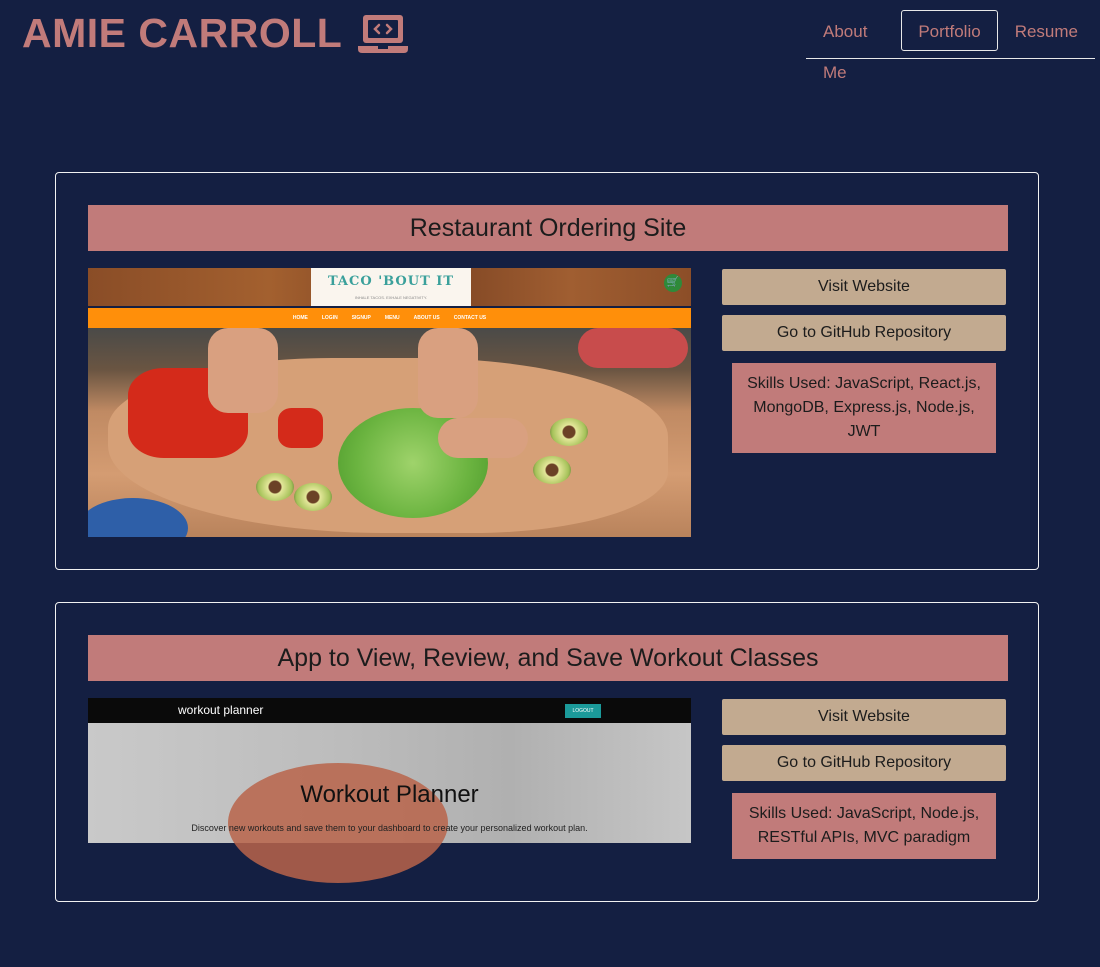  Describe the element at coordinates (329, 318) in the screenshot. I see `site-nav-item: LOGIN` at that location.